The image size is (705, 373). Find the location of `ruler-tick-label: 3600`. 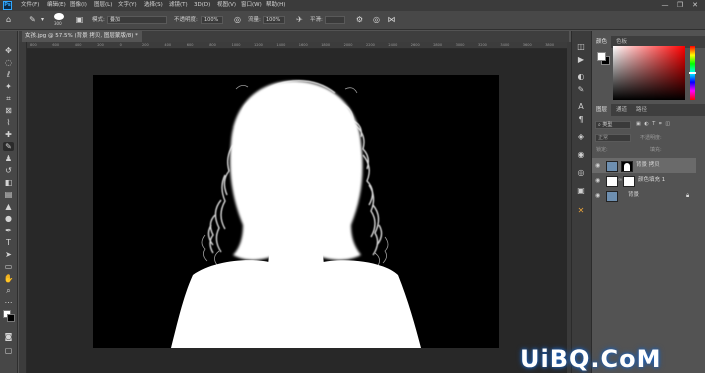

ruler-tick-label: 3600 is located at coordinates (527, 45).